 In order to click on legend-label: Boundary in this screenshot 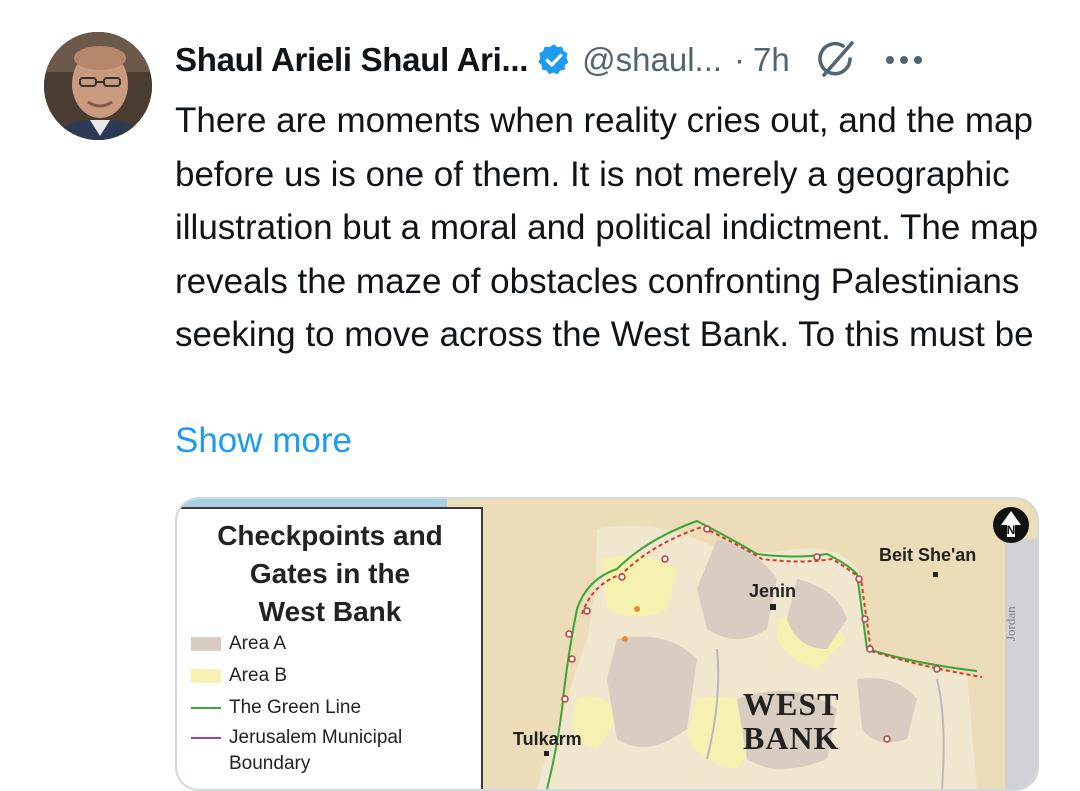, I will do `click(270, 763)`.